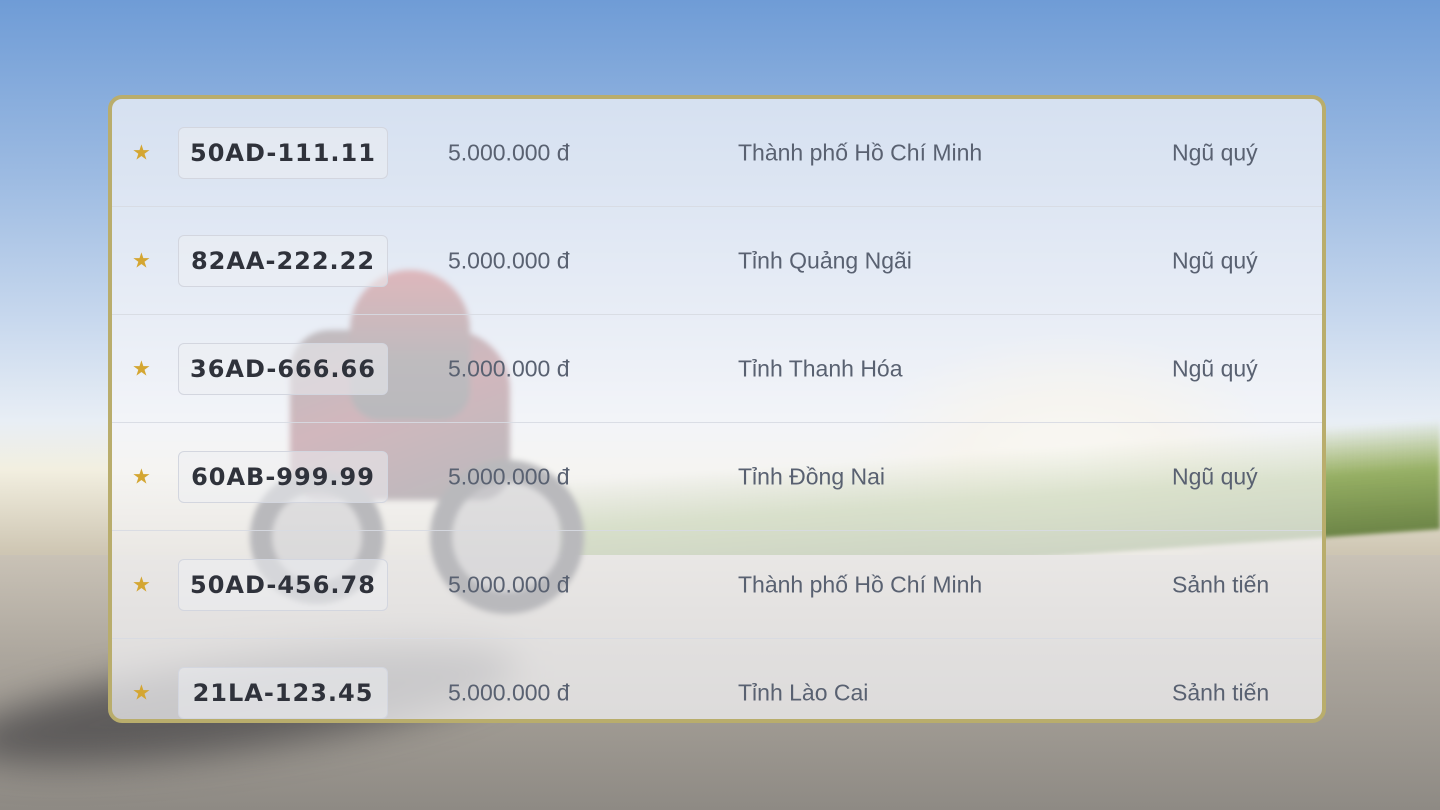 This screenshot has width=1440, height=810. I want to click on province: Tỉnh Thanh Hóa, so click(820, 368).